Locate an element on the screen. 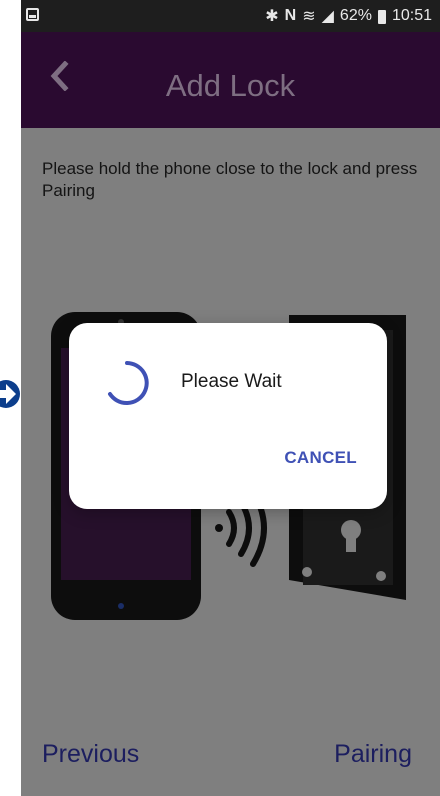 The image size is (440, 796). dialog-message: Please Wait is located at coordinates (231, 381).